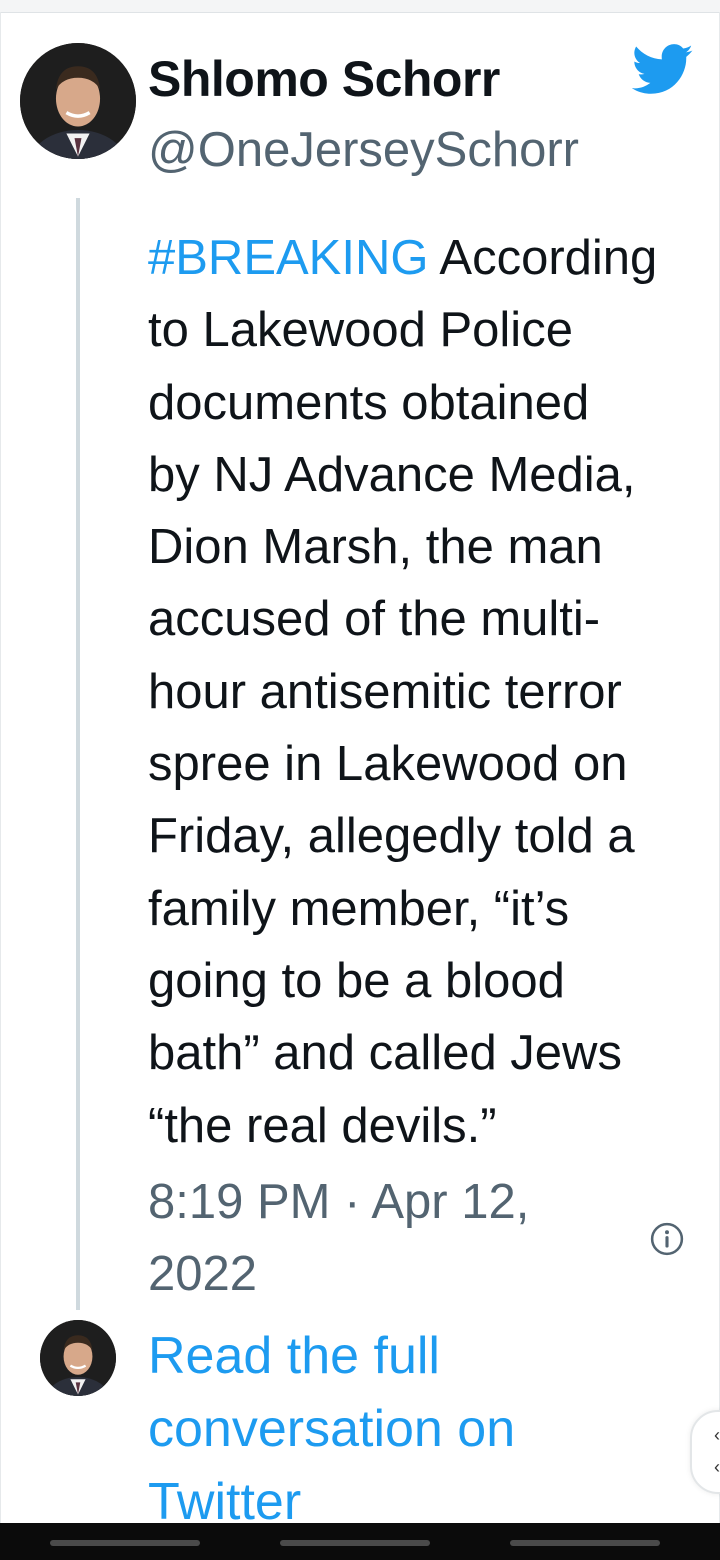 This screenshot has height=1560, width=720. I want to click on read-more-line-1: Read the full, so click(294, 1356).